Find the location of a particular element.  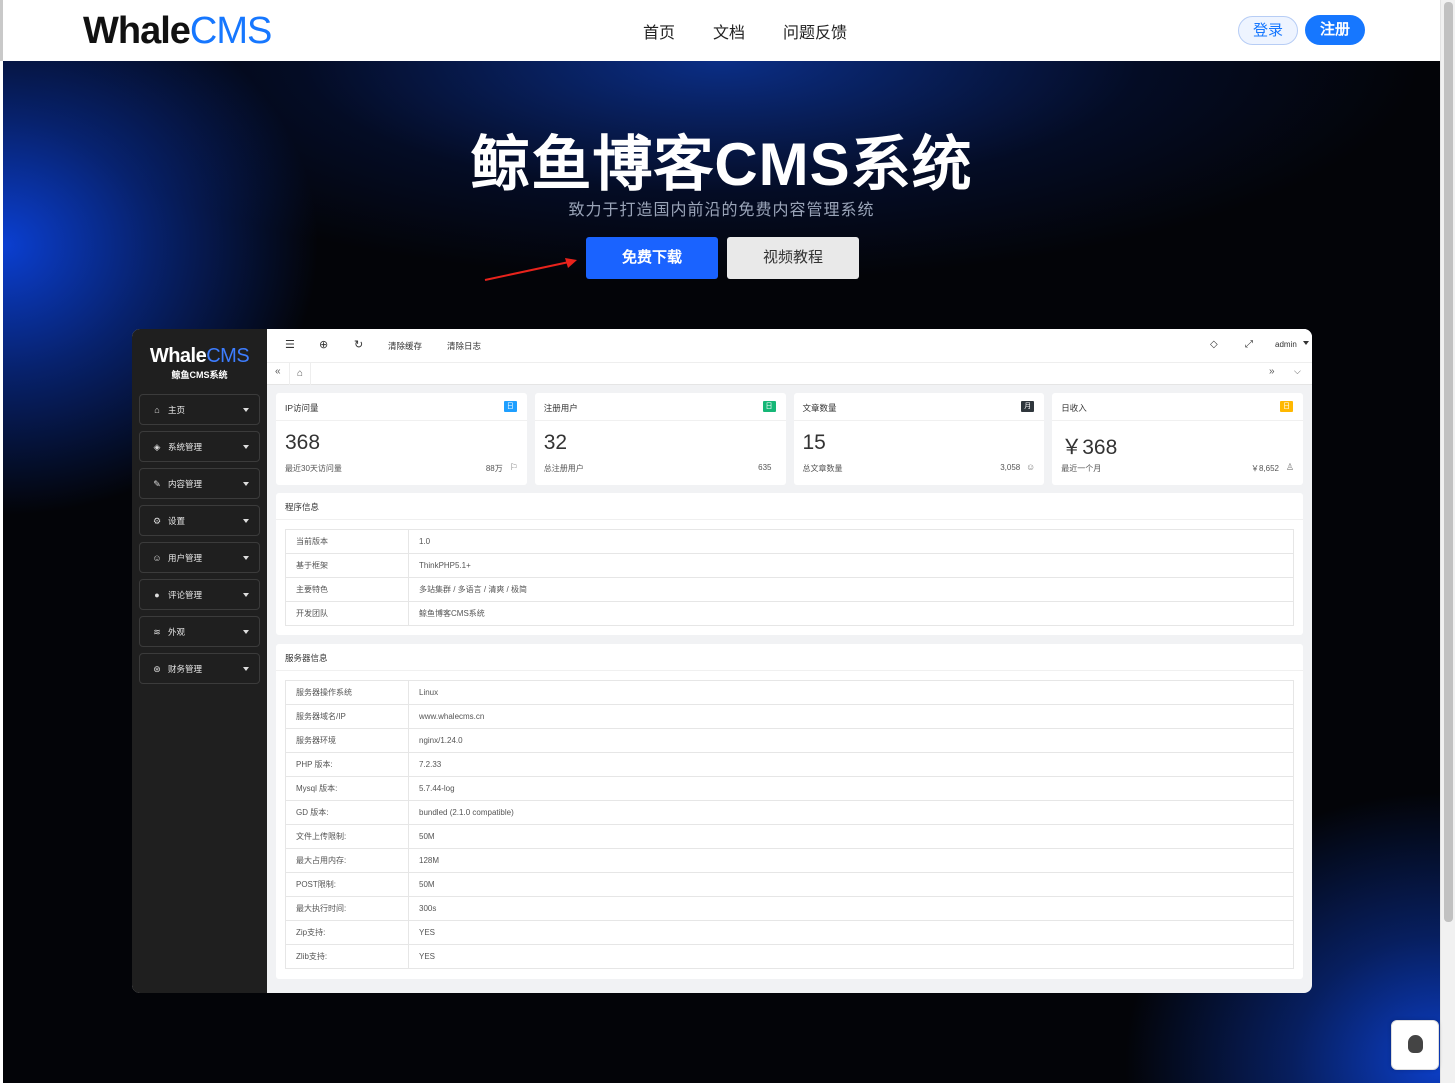

qq-penguin-icon is located at coordinates (1415, 1044).